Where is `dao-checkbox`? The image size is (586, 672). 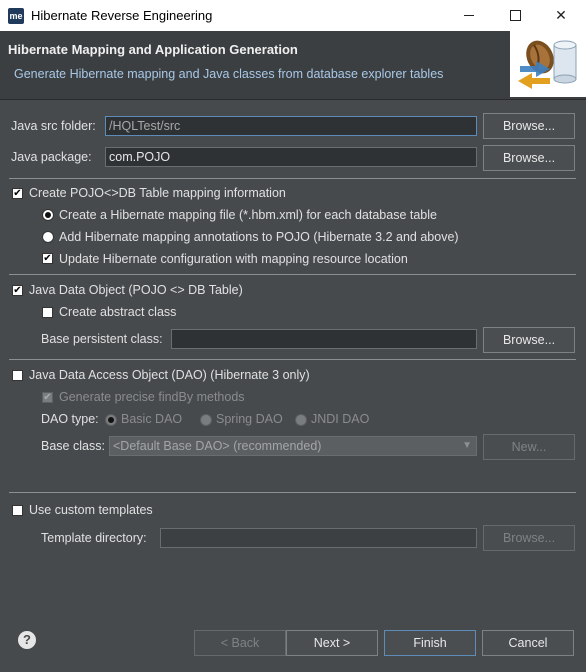 dao-checkbox is located at coordinates (17, 375).